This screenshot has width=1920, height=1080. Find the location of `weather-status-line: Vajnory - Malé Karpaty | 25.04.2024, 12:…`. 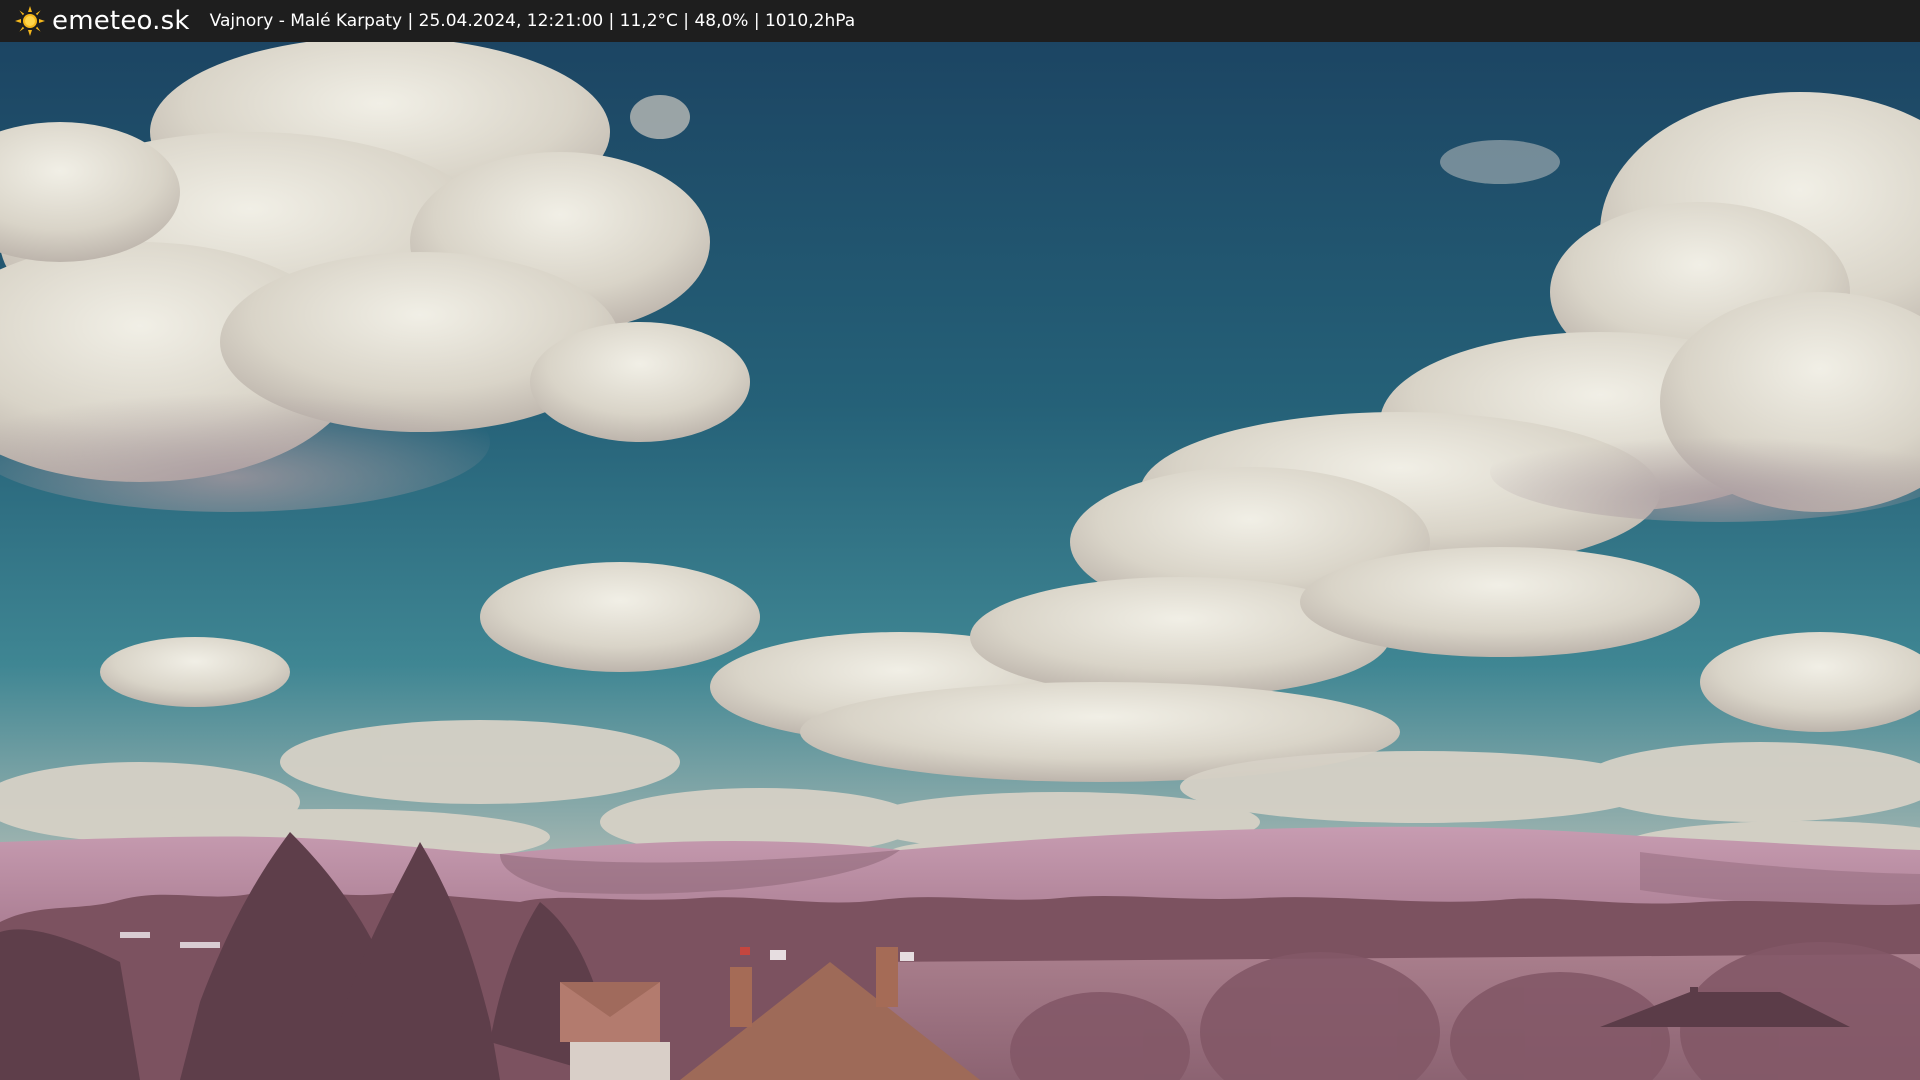

weather-status-line: Vajnory - Malé Karpaty | 25.04.2024, 12:… is located at coordinates (532, 21).